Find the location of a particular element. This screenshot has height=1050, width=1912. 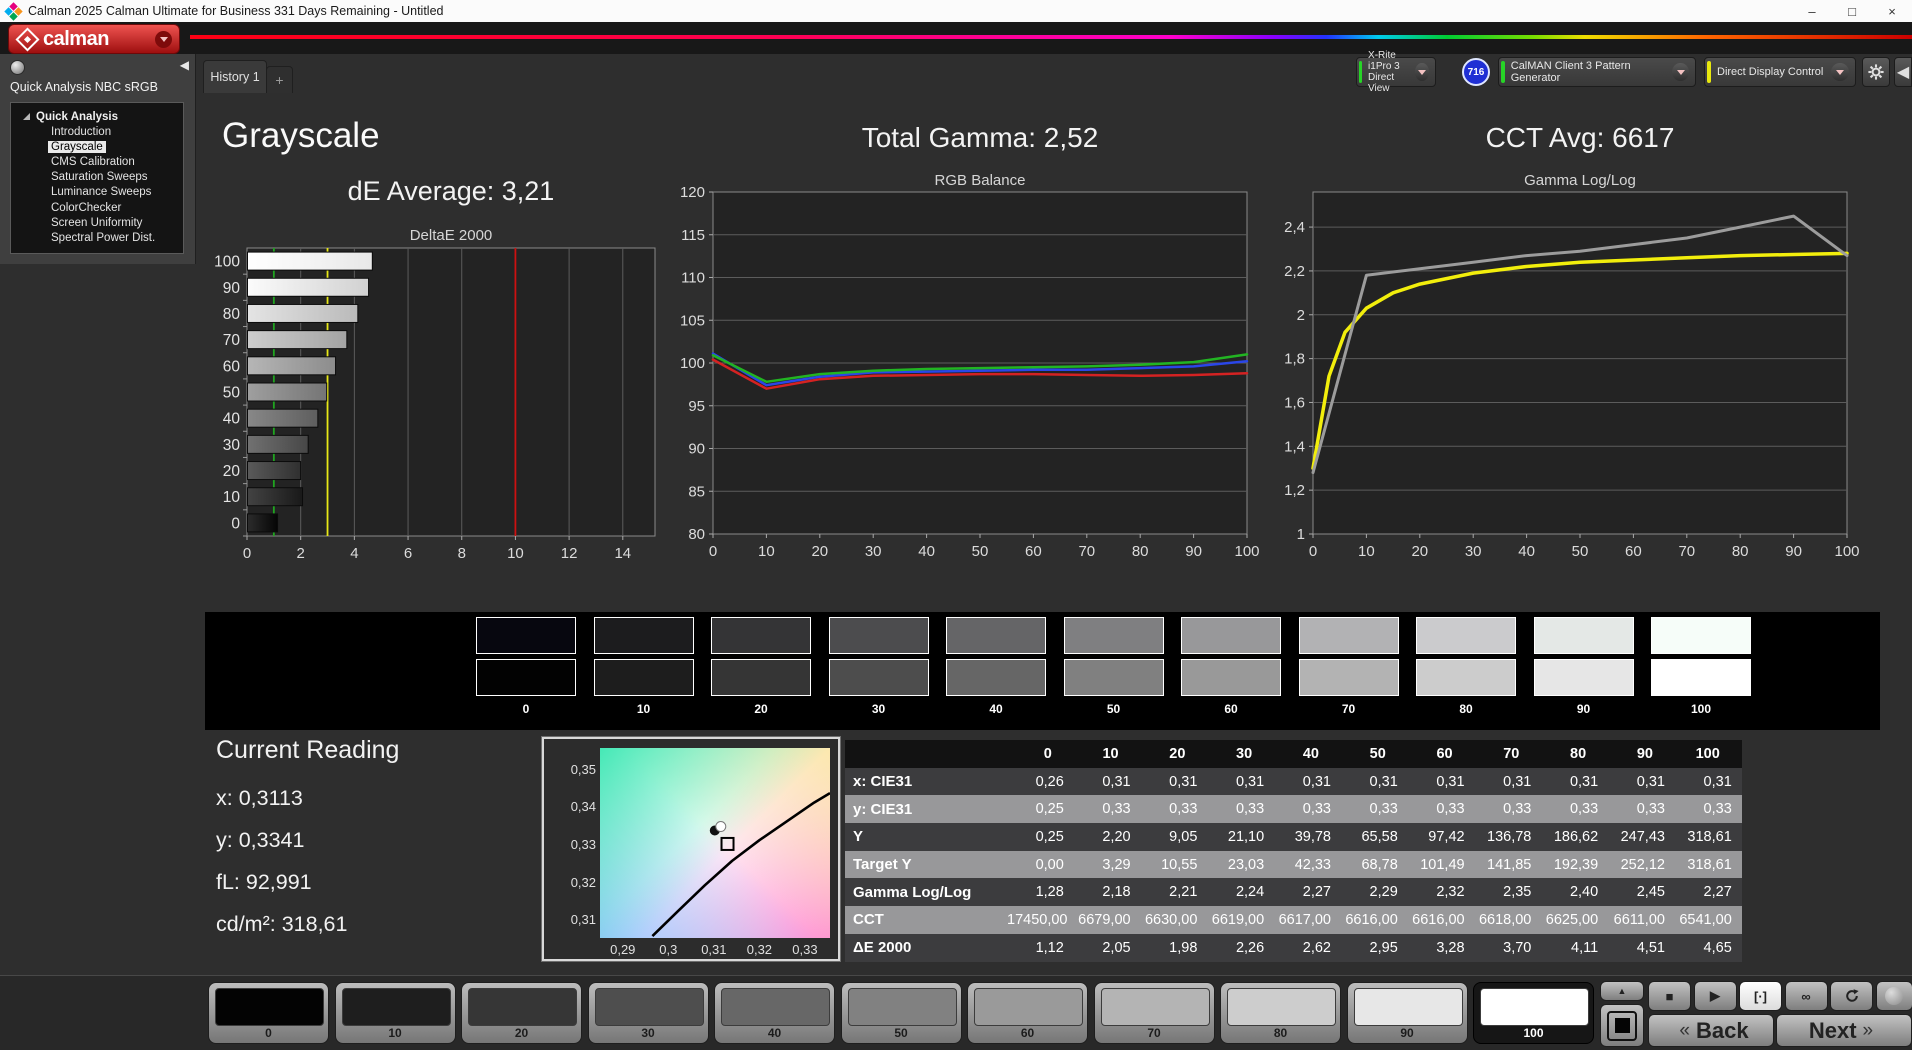

minimize-button: – is located at coordinates (1812, 11).